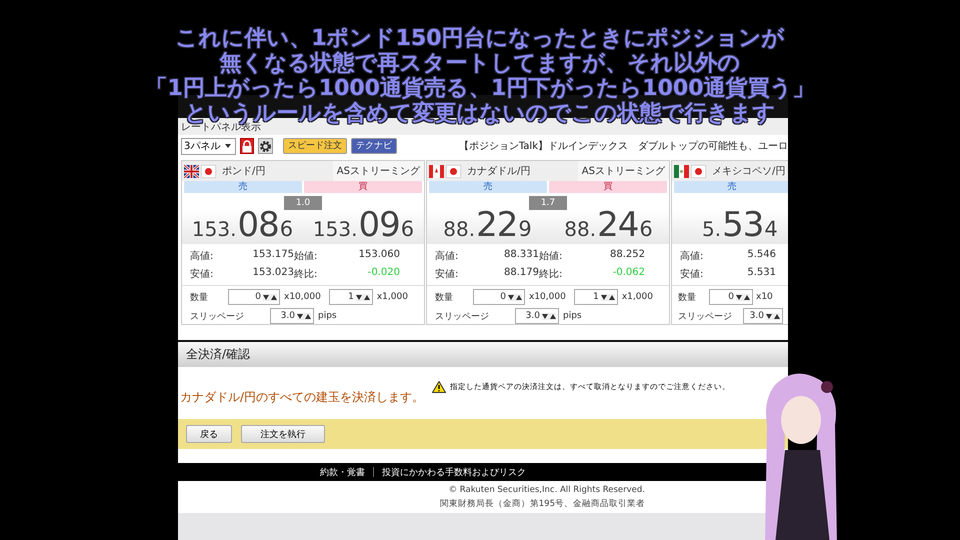 This screenshot has width=960, height=540. What do you see at coordinates (628, 273) in the screenshot?
I see `stat-value: -0.062` at bounding box center [628, 273].